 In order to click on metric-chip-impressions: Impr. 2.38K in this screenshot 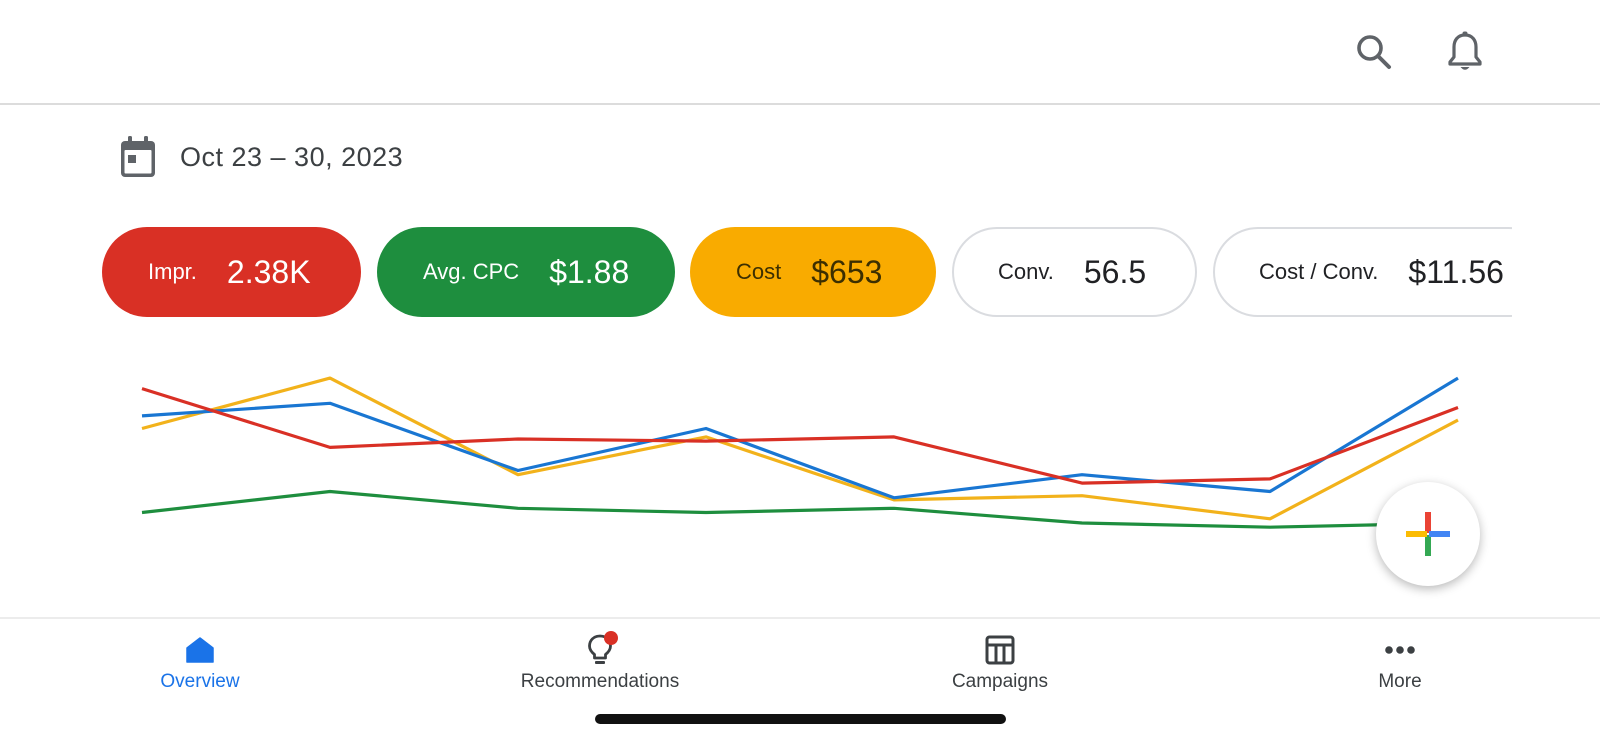, I will do `click(231, 272)`.